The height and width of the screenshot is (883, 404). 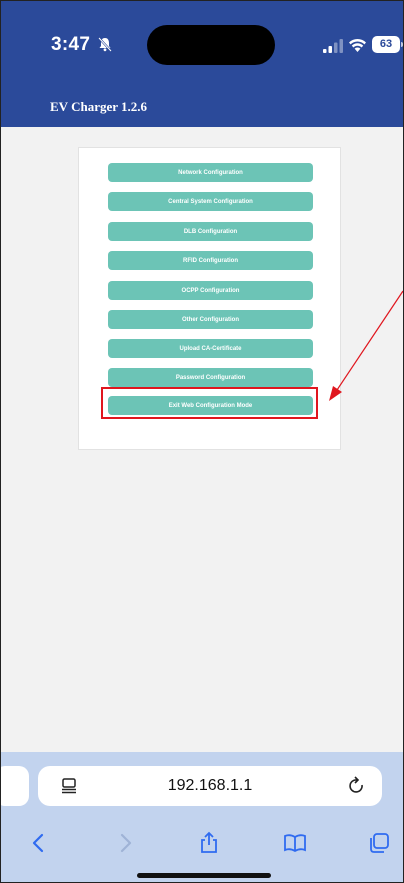 What do you see at coordinates (99, 106) in the screenshot?
I see `page-title: EV Charger 1.2.6` at bounding box center [99, 106].